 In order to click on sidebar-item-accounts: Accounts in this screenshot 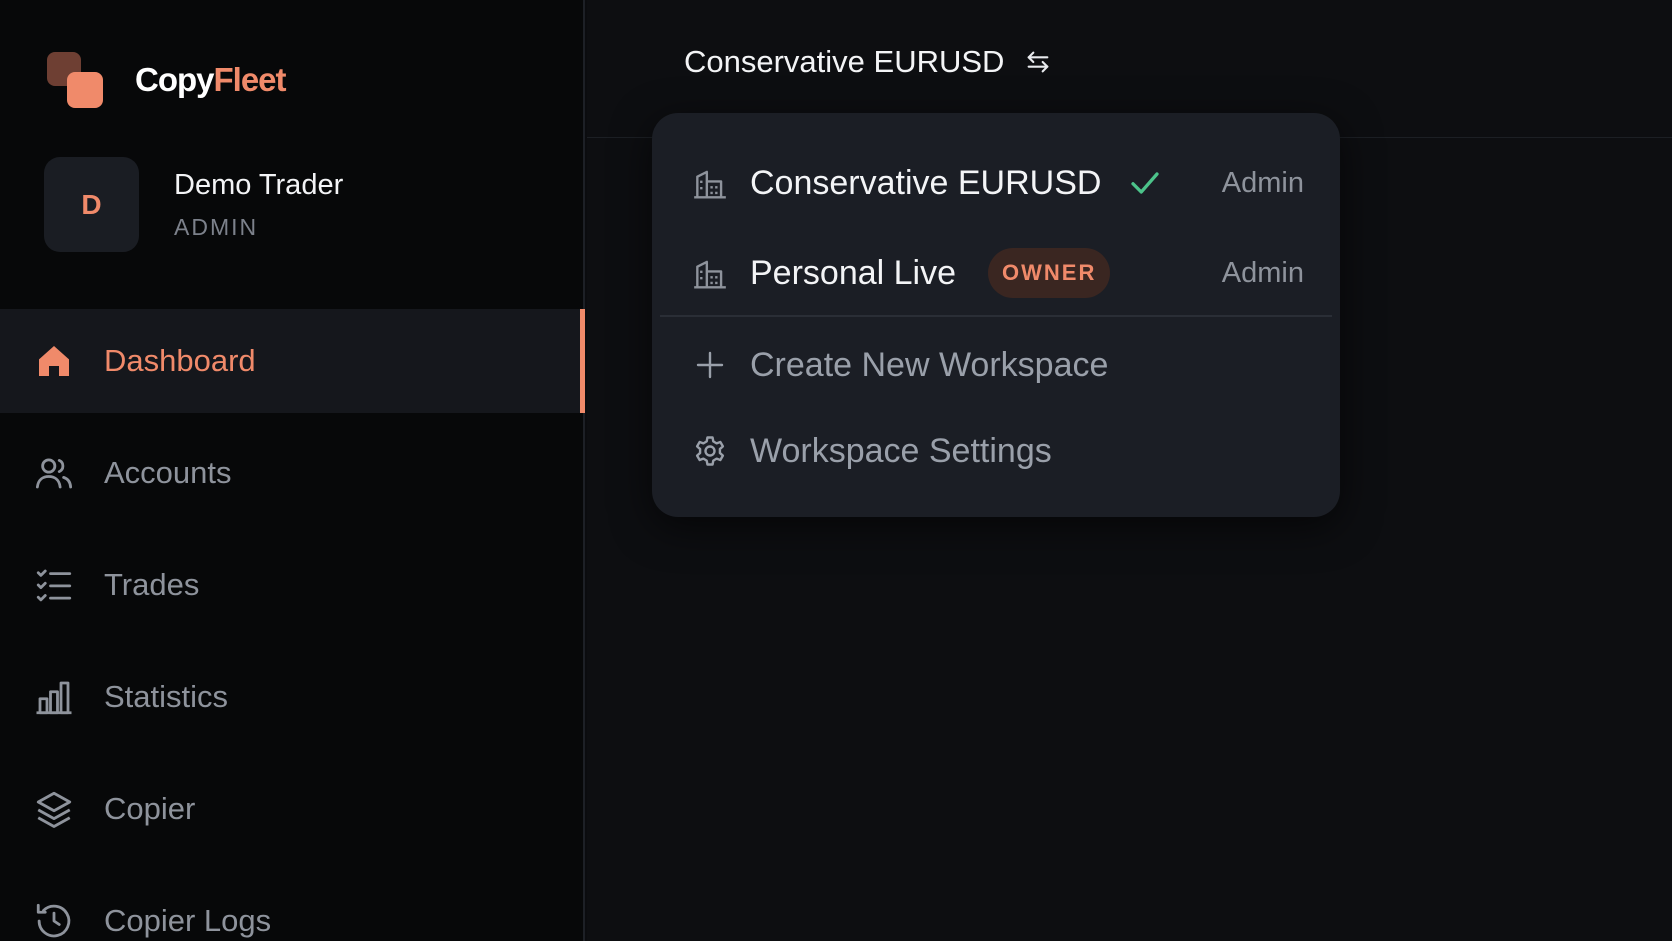, I will do `click(292, 473)`.